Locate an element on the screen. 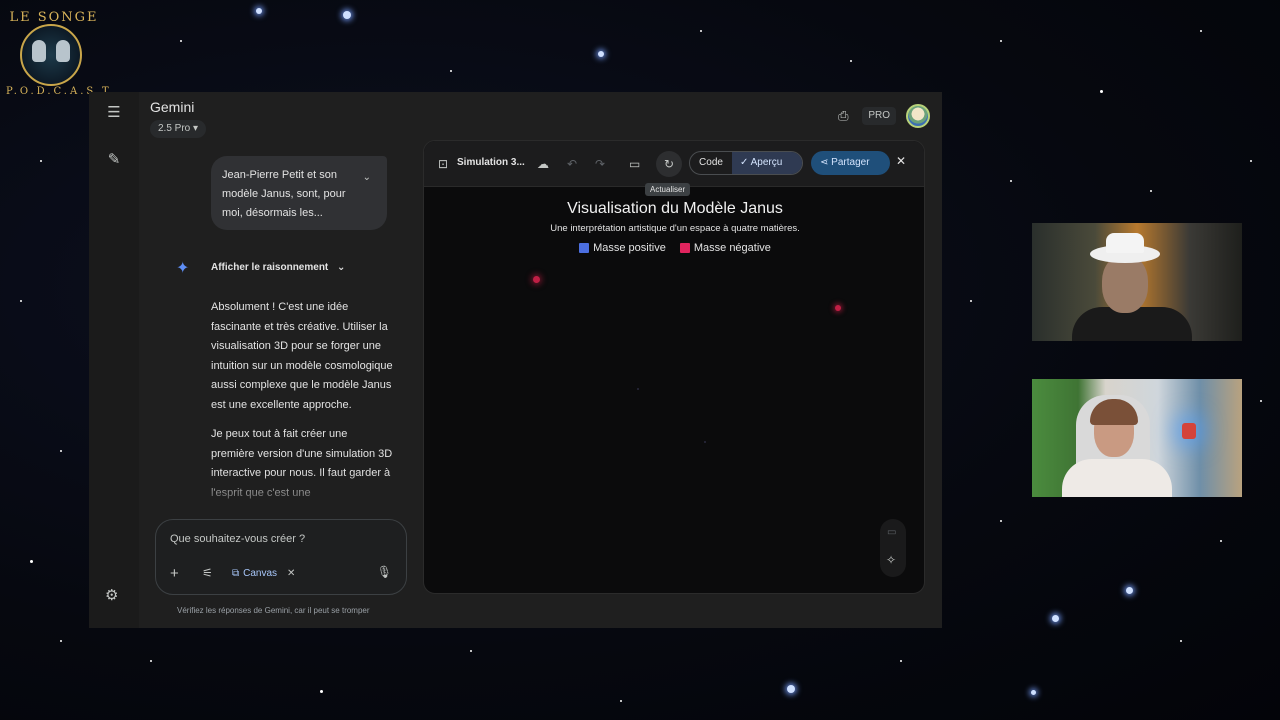  view-toggle: Code ✓ Aperçu is located at coordinates (746, 163).